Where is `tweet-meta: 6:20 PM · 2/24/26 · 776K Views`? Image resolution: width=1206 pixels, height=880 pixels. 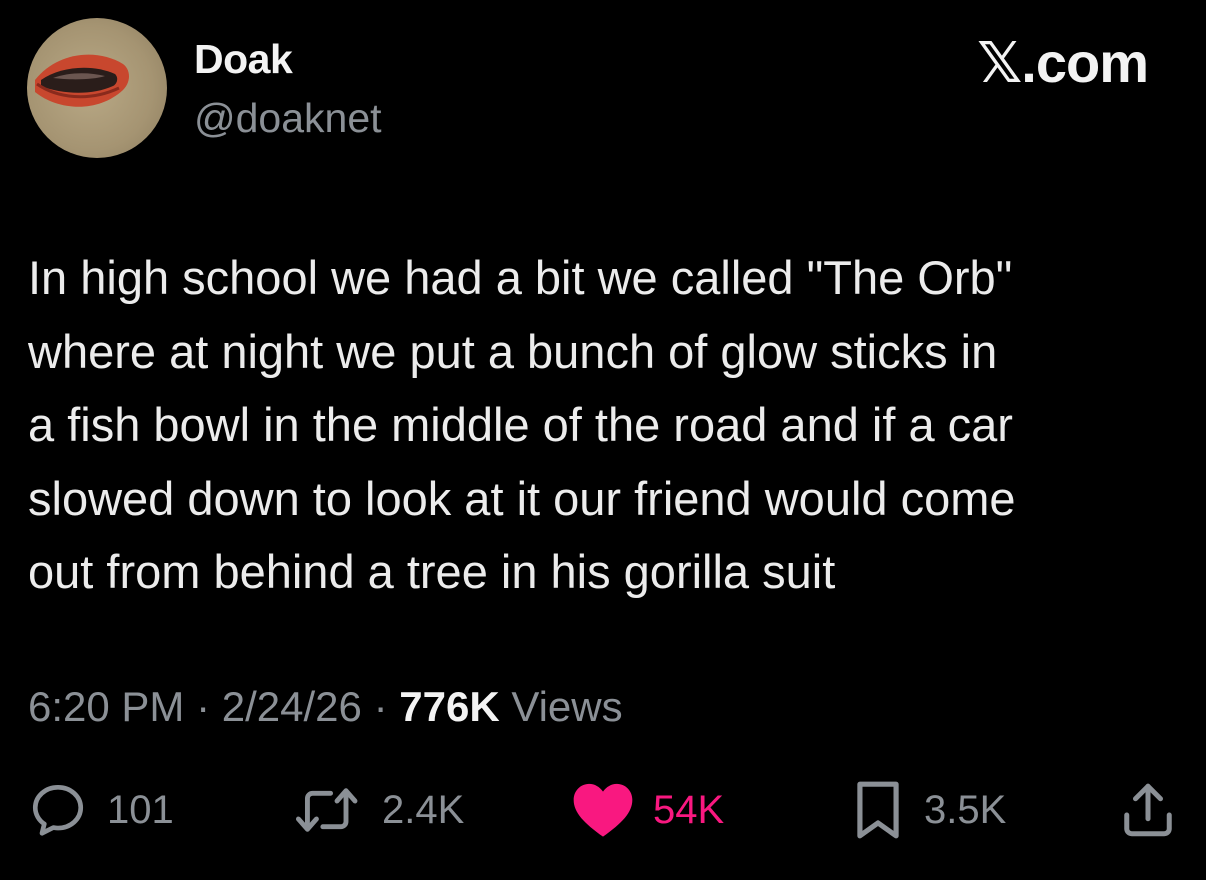
tweet-meta: 6:20 PM · 2/24/26 · 776K Views is located at coordinates (325, 707).